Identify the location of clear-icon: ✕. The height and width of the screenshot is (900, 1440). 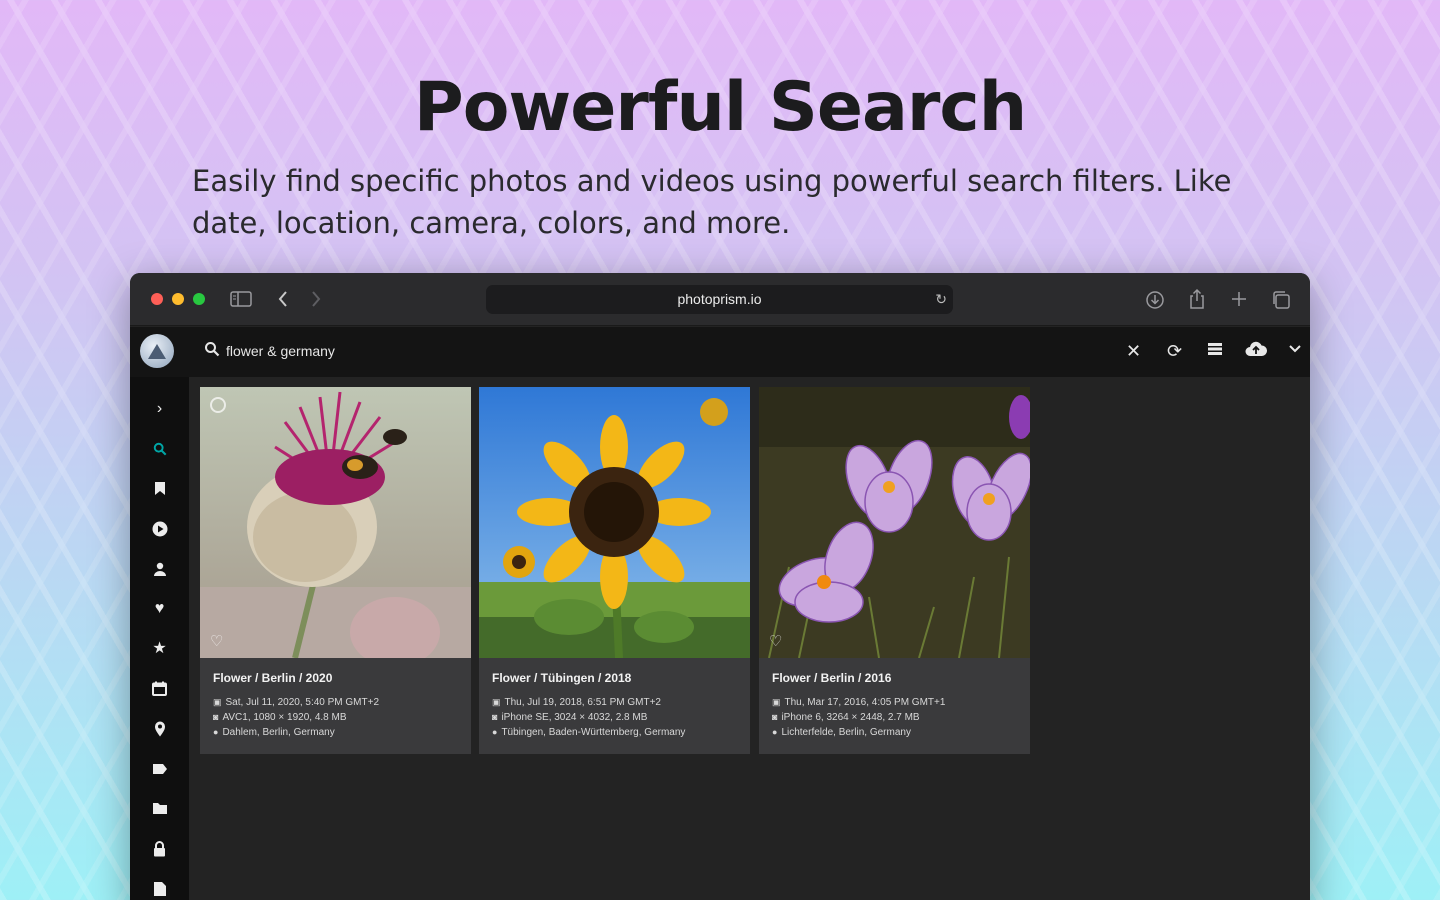
(1133, 351).